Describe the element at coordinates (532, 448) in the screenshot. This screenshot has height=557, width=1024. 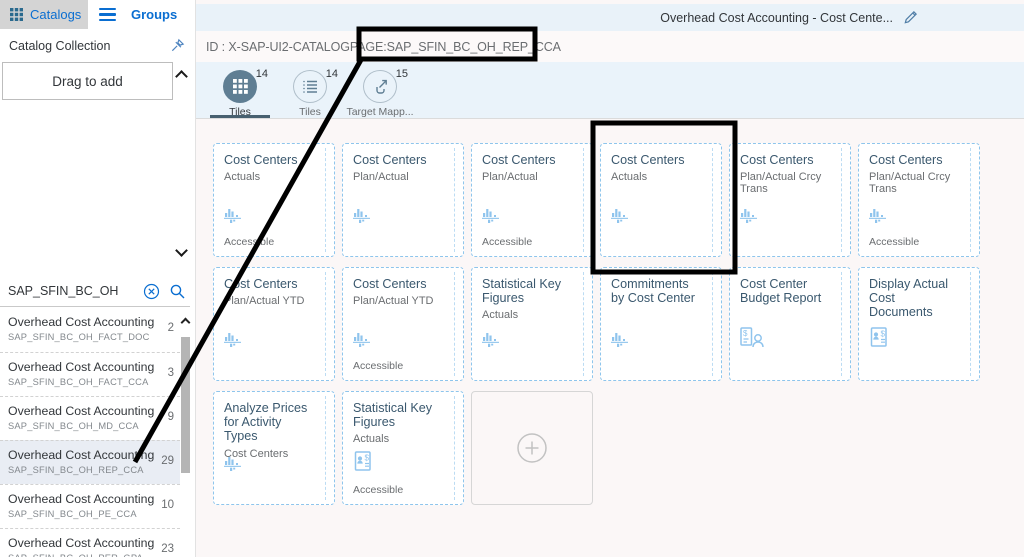
I see `add-tile-button` at that location.